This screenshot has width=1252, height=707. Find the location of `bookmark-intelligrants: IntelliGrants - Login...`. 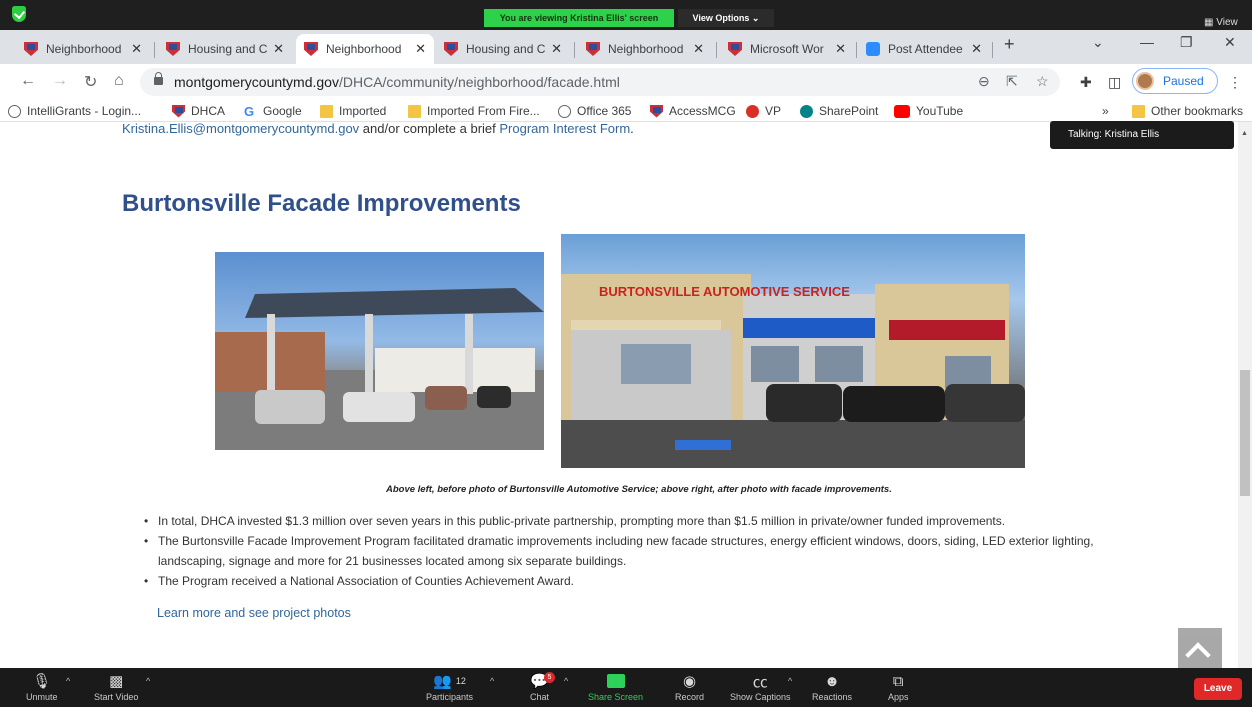

bookmark-intelligrants: IntelliGrants - Login... is located at coordinates (74, 111).